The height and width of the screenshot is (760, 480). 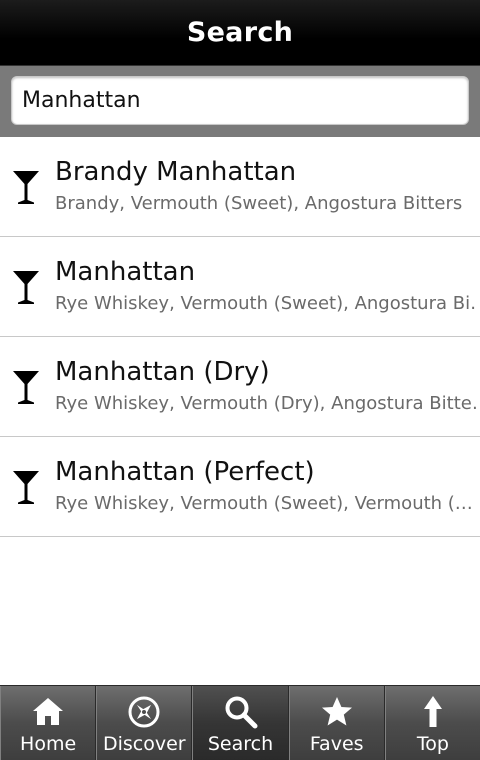 I want to click on cocktail-name: Manhattan, so click(x=125, y=272).